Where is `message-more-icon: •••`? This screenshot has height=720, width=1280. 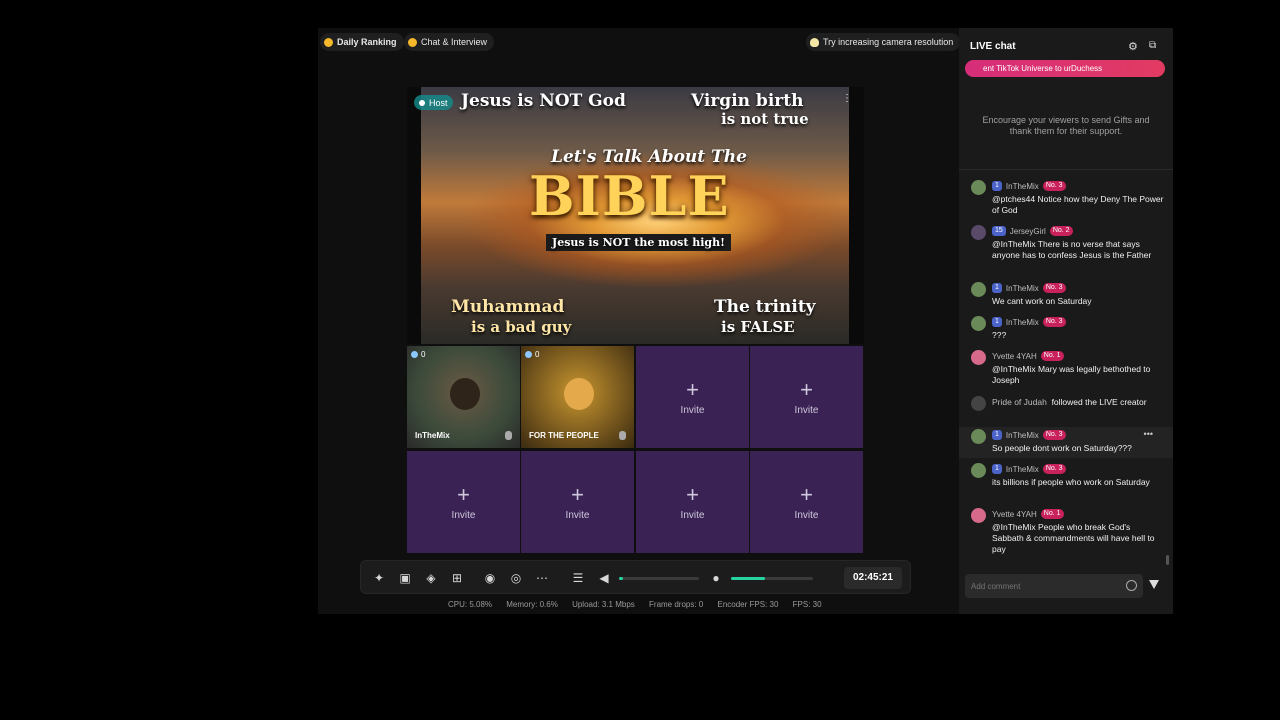 message-more-icon: ••• is located at coordinates (1148, 434).